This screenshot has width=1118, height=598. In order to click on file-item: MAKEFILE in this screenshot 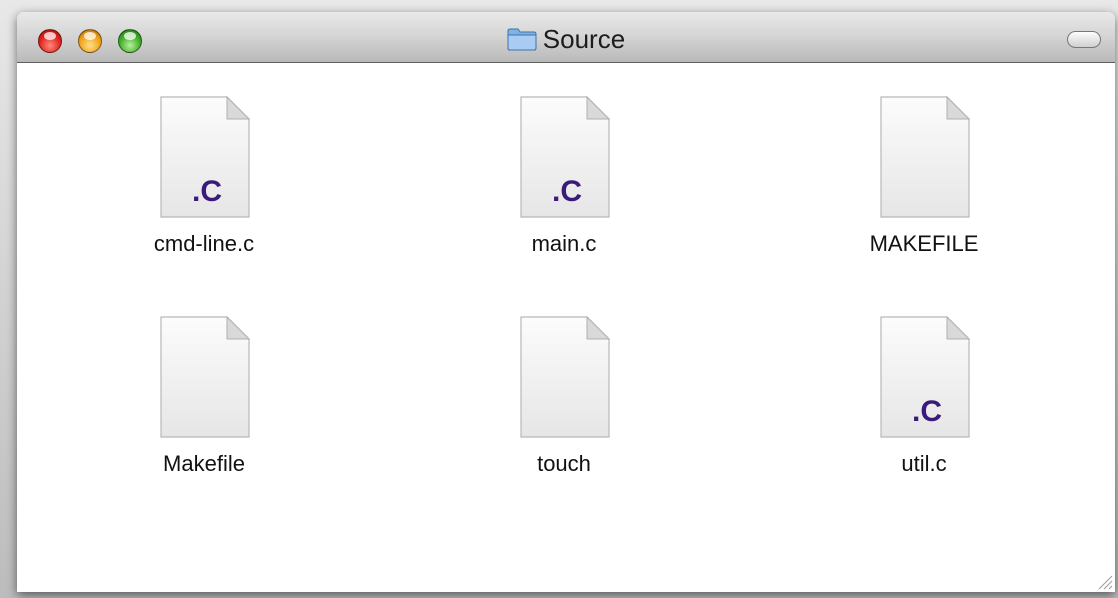, I will do `click(924, 175)`.